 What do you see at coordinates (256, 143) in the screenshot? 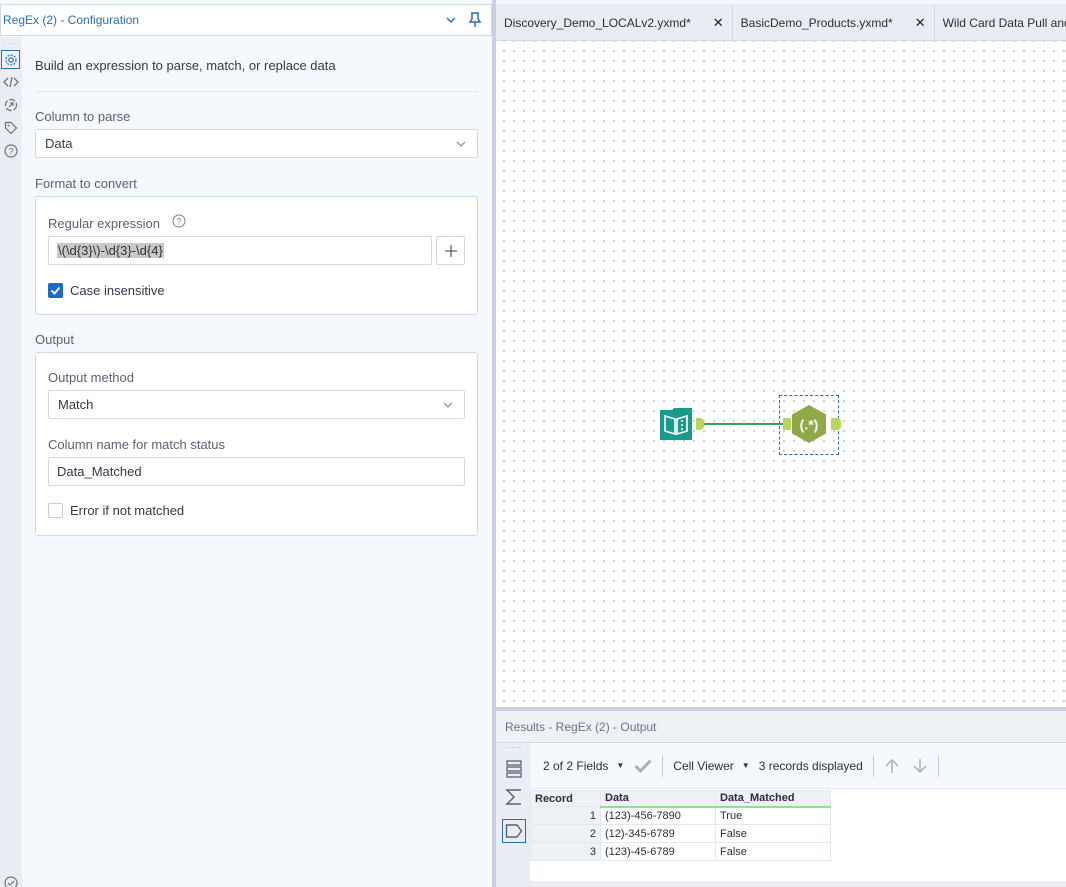
I see `column-to-parse-select: Data` at bounding box center [256, 143].